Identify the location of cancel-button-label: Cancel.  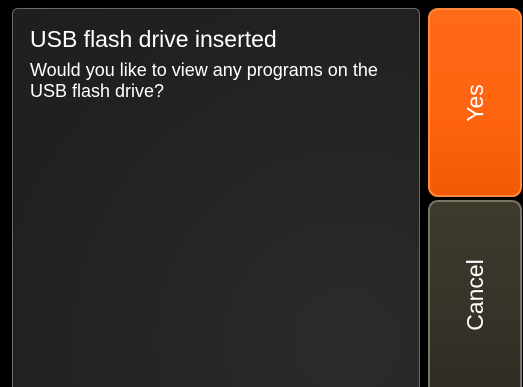
(475, 294).